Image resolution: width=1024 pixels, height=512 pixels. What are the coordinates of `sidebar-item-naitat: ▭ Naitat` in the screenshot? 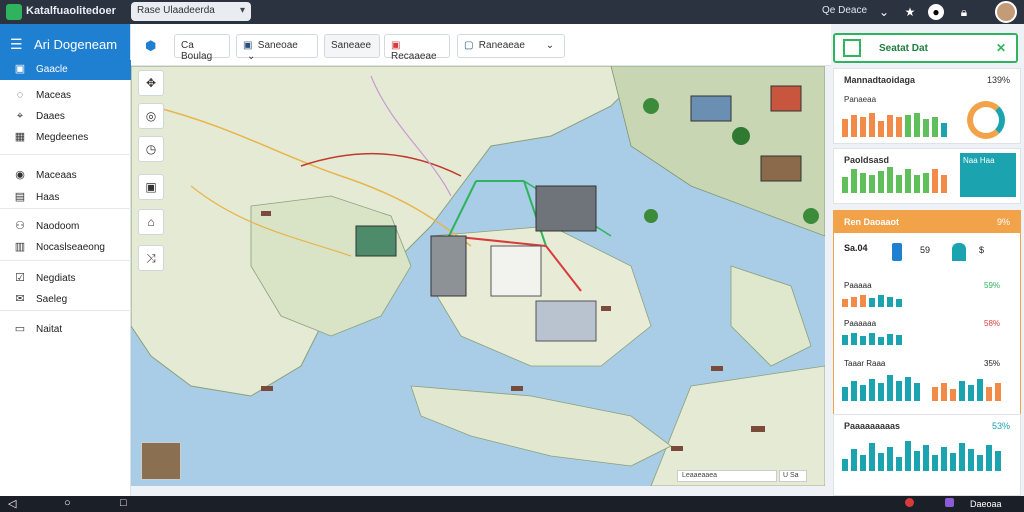 It's located at (65, 330).